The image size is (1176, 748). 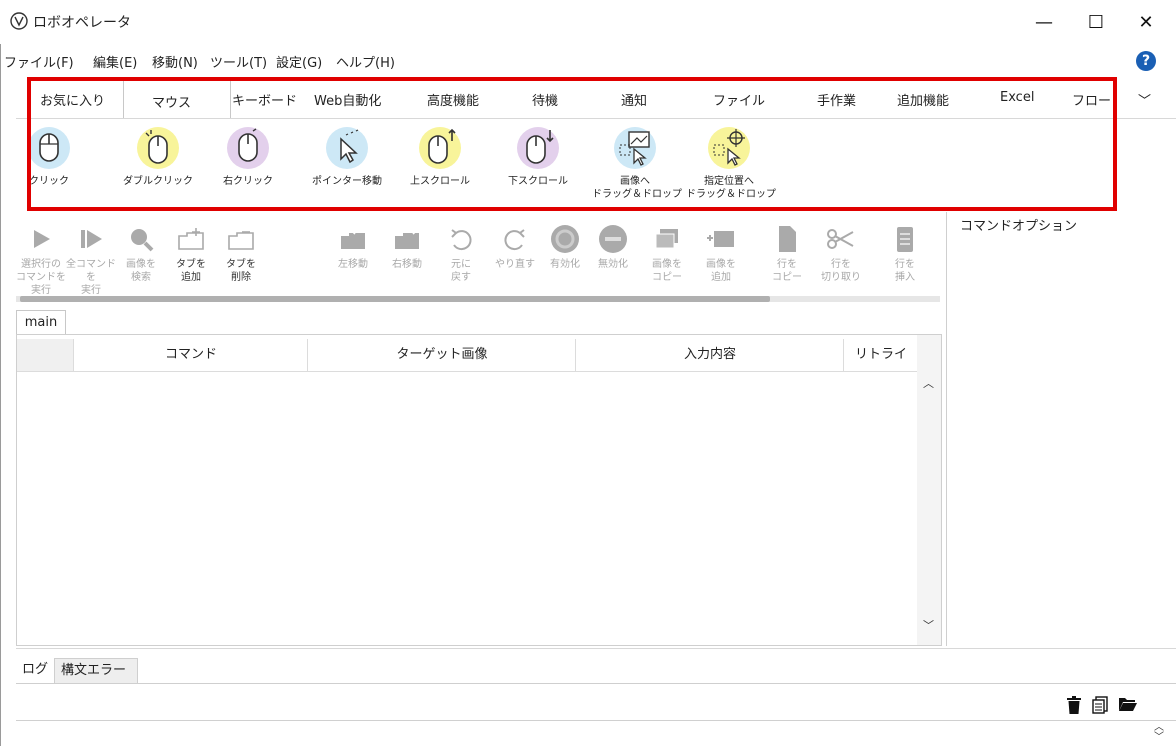 What do you see at coordinates (407, 239) in the screenshot?
I see `move-right-icon` at bounding box center [407, 239].